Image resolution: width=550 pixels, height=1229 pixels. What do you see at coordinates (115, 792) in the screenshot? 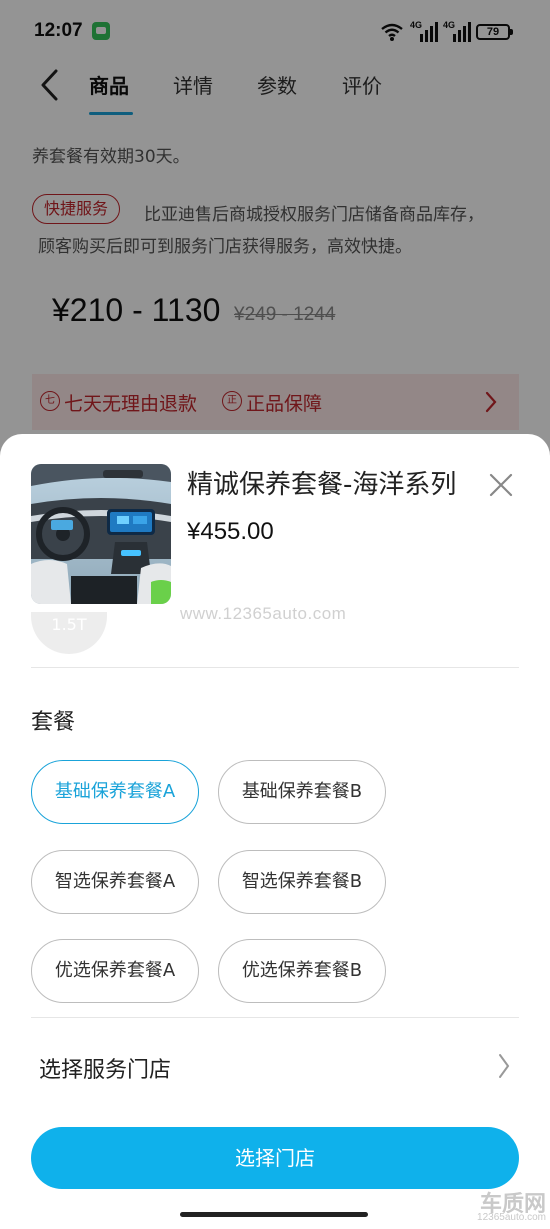
I see `option-basic-a: 基础保养套餐A` at bounding box center [115, 792].